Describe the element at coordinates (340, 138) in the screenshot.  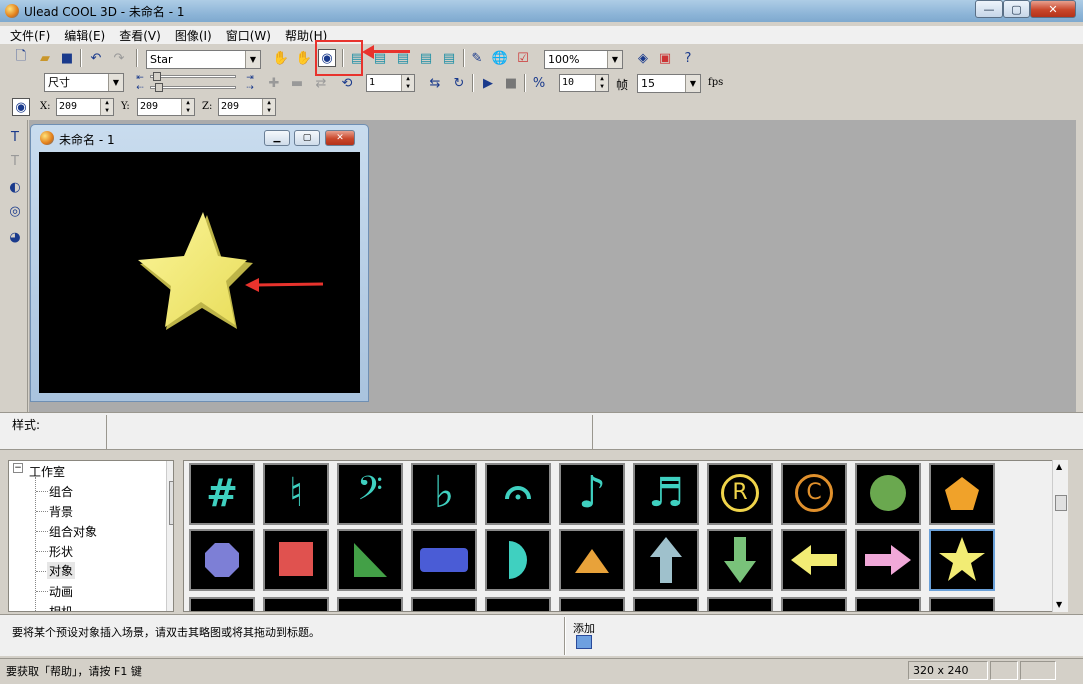
I see `doc-close-button: ✕` at that location.